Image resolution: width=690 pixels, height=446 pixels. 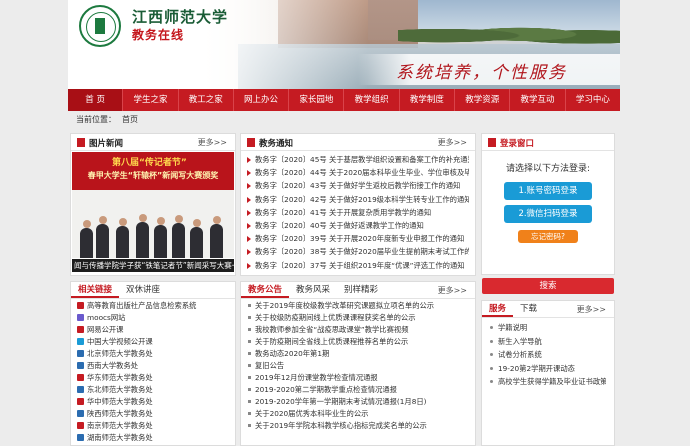 What do you see at coordinates (483, 100) in the screenshot?
I see `nav-teaching-resources: 教学资源` at bounding box center [483, 100].